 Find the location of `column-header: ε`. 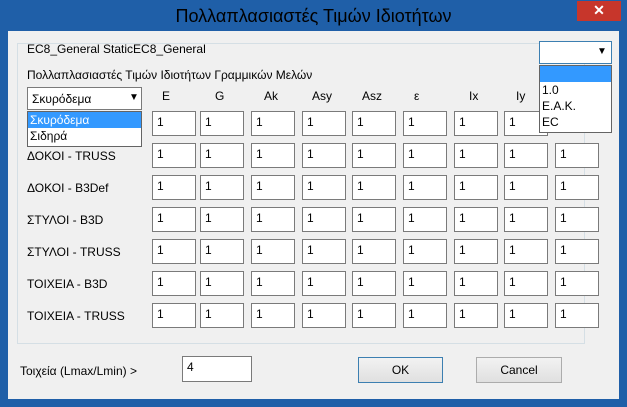

column-header: ε is located at coordinates (417, 96).